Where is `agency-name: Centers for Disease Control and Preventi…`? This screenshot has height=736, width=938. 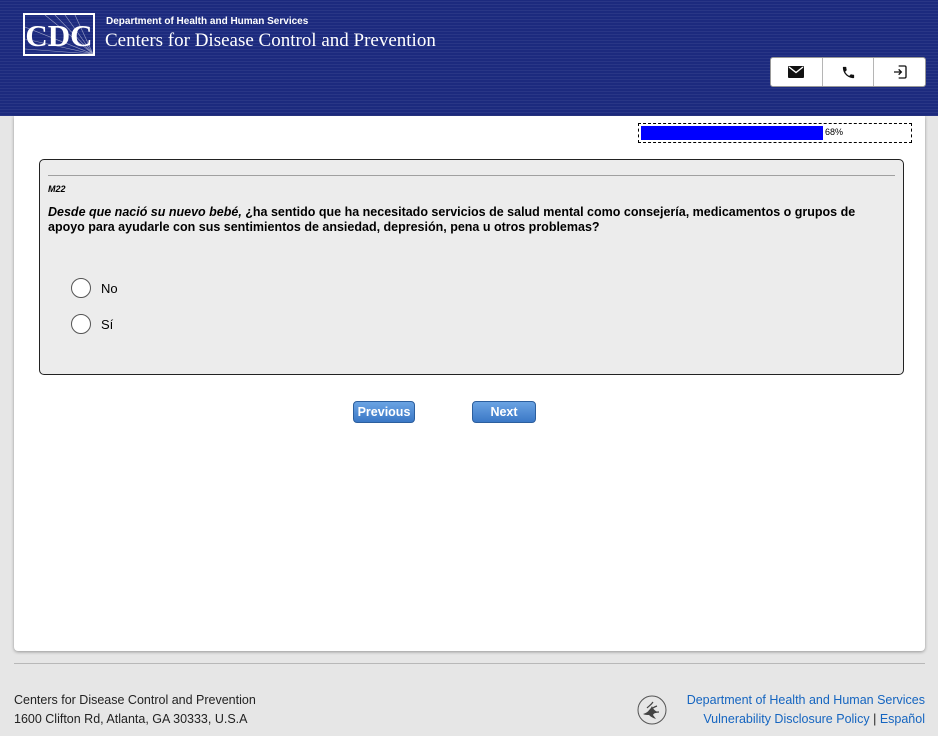
agency-name: Centers for Disease Control and Preventi… is located at coordinates (270, 40).